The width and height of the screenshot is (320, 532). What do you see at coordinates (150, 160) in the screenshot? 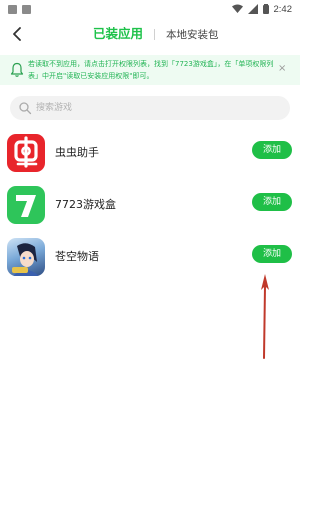
I see `list-item: 虫虫助手 添加` at bounding box center [150, 160].